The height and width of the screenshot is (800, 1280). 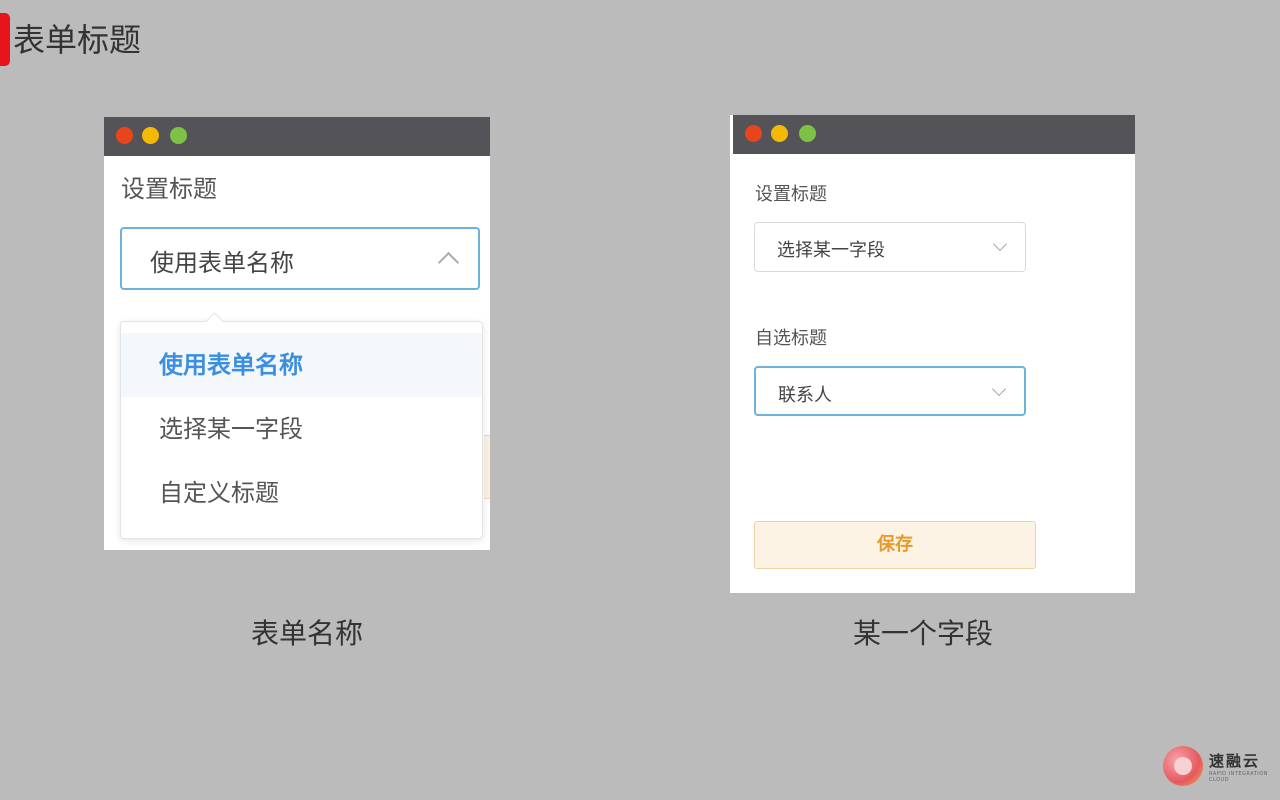 What do you see at coordinates (307, 633) in the screenshot?
I see `left-caption: 表单名称` at bounding box center [307, 633].